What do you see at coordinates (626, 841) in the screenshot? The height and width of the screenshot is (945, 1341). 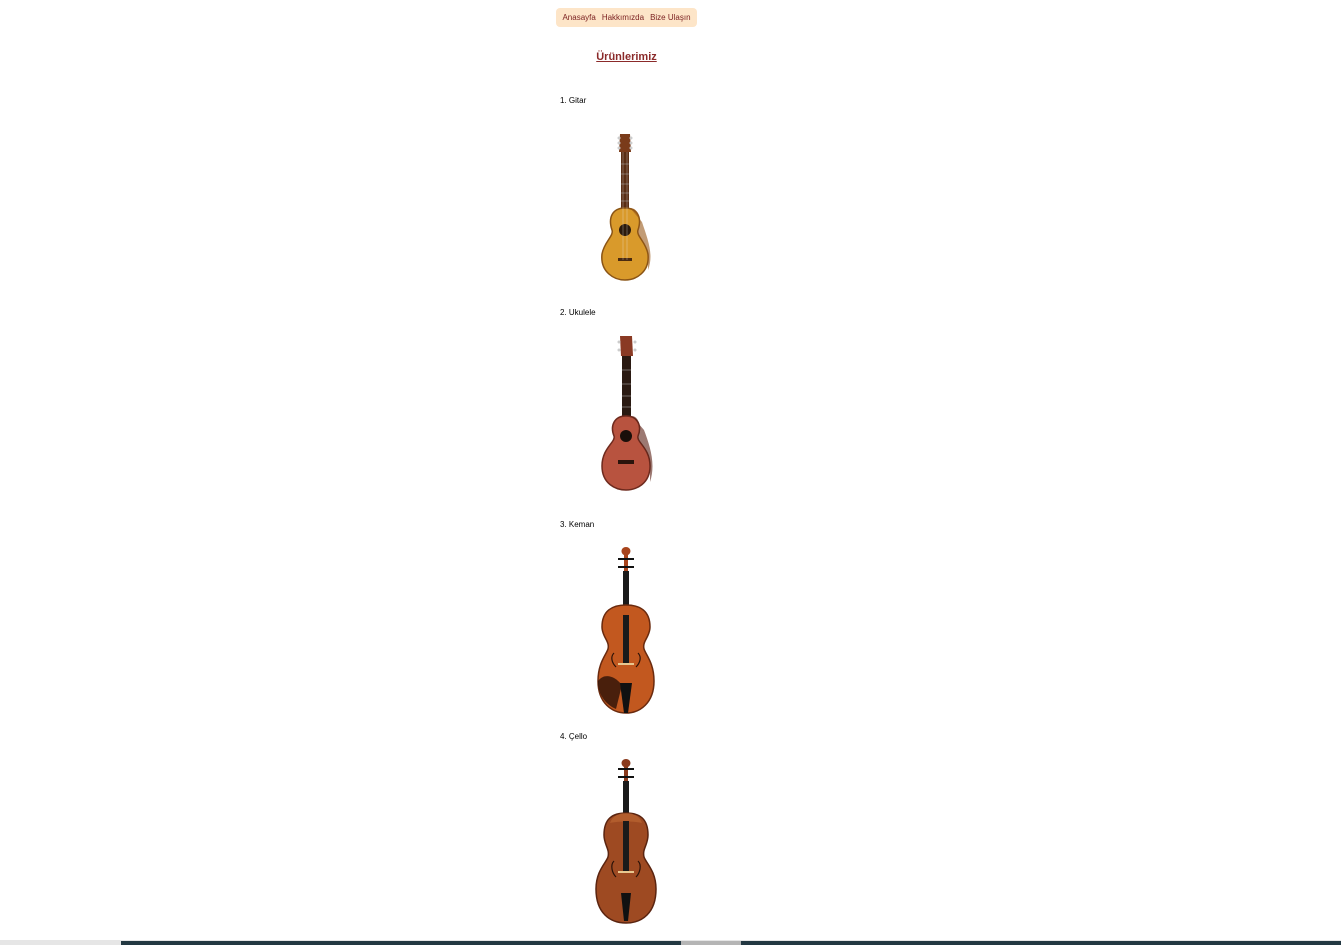 I see `cello-image` at bounding box center [626, 841].